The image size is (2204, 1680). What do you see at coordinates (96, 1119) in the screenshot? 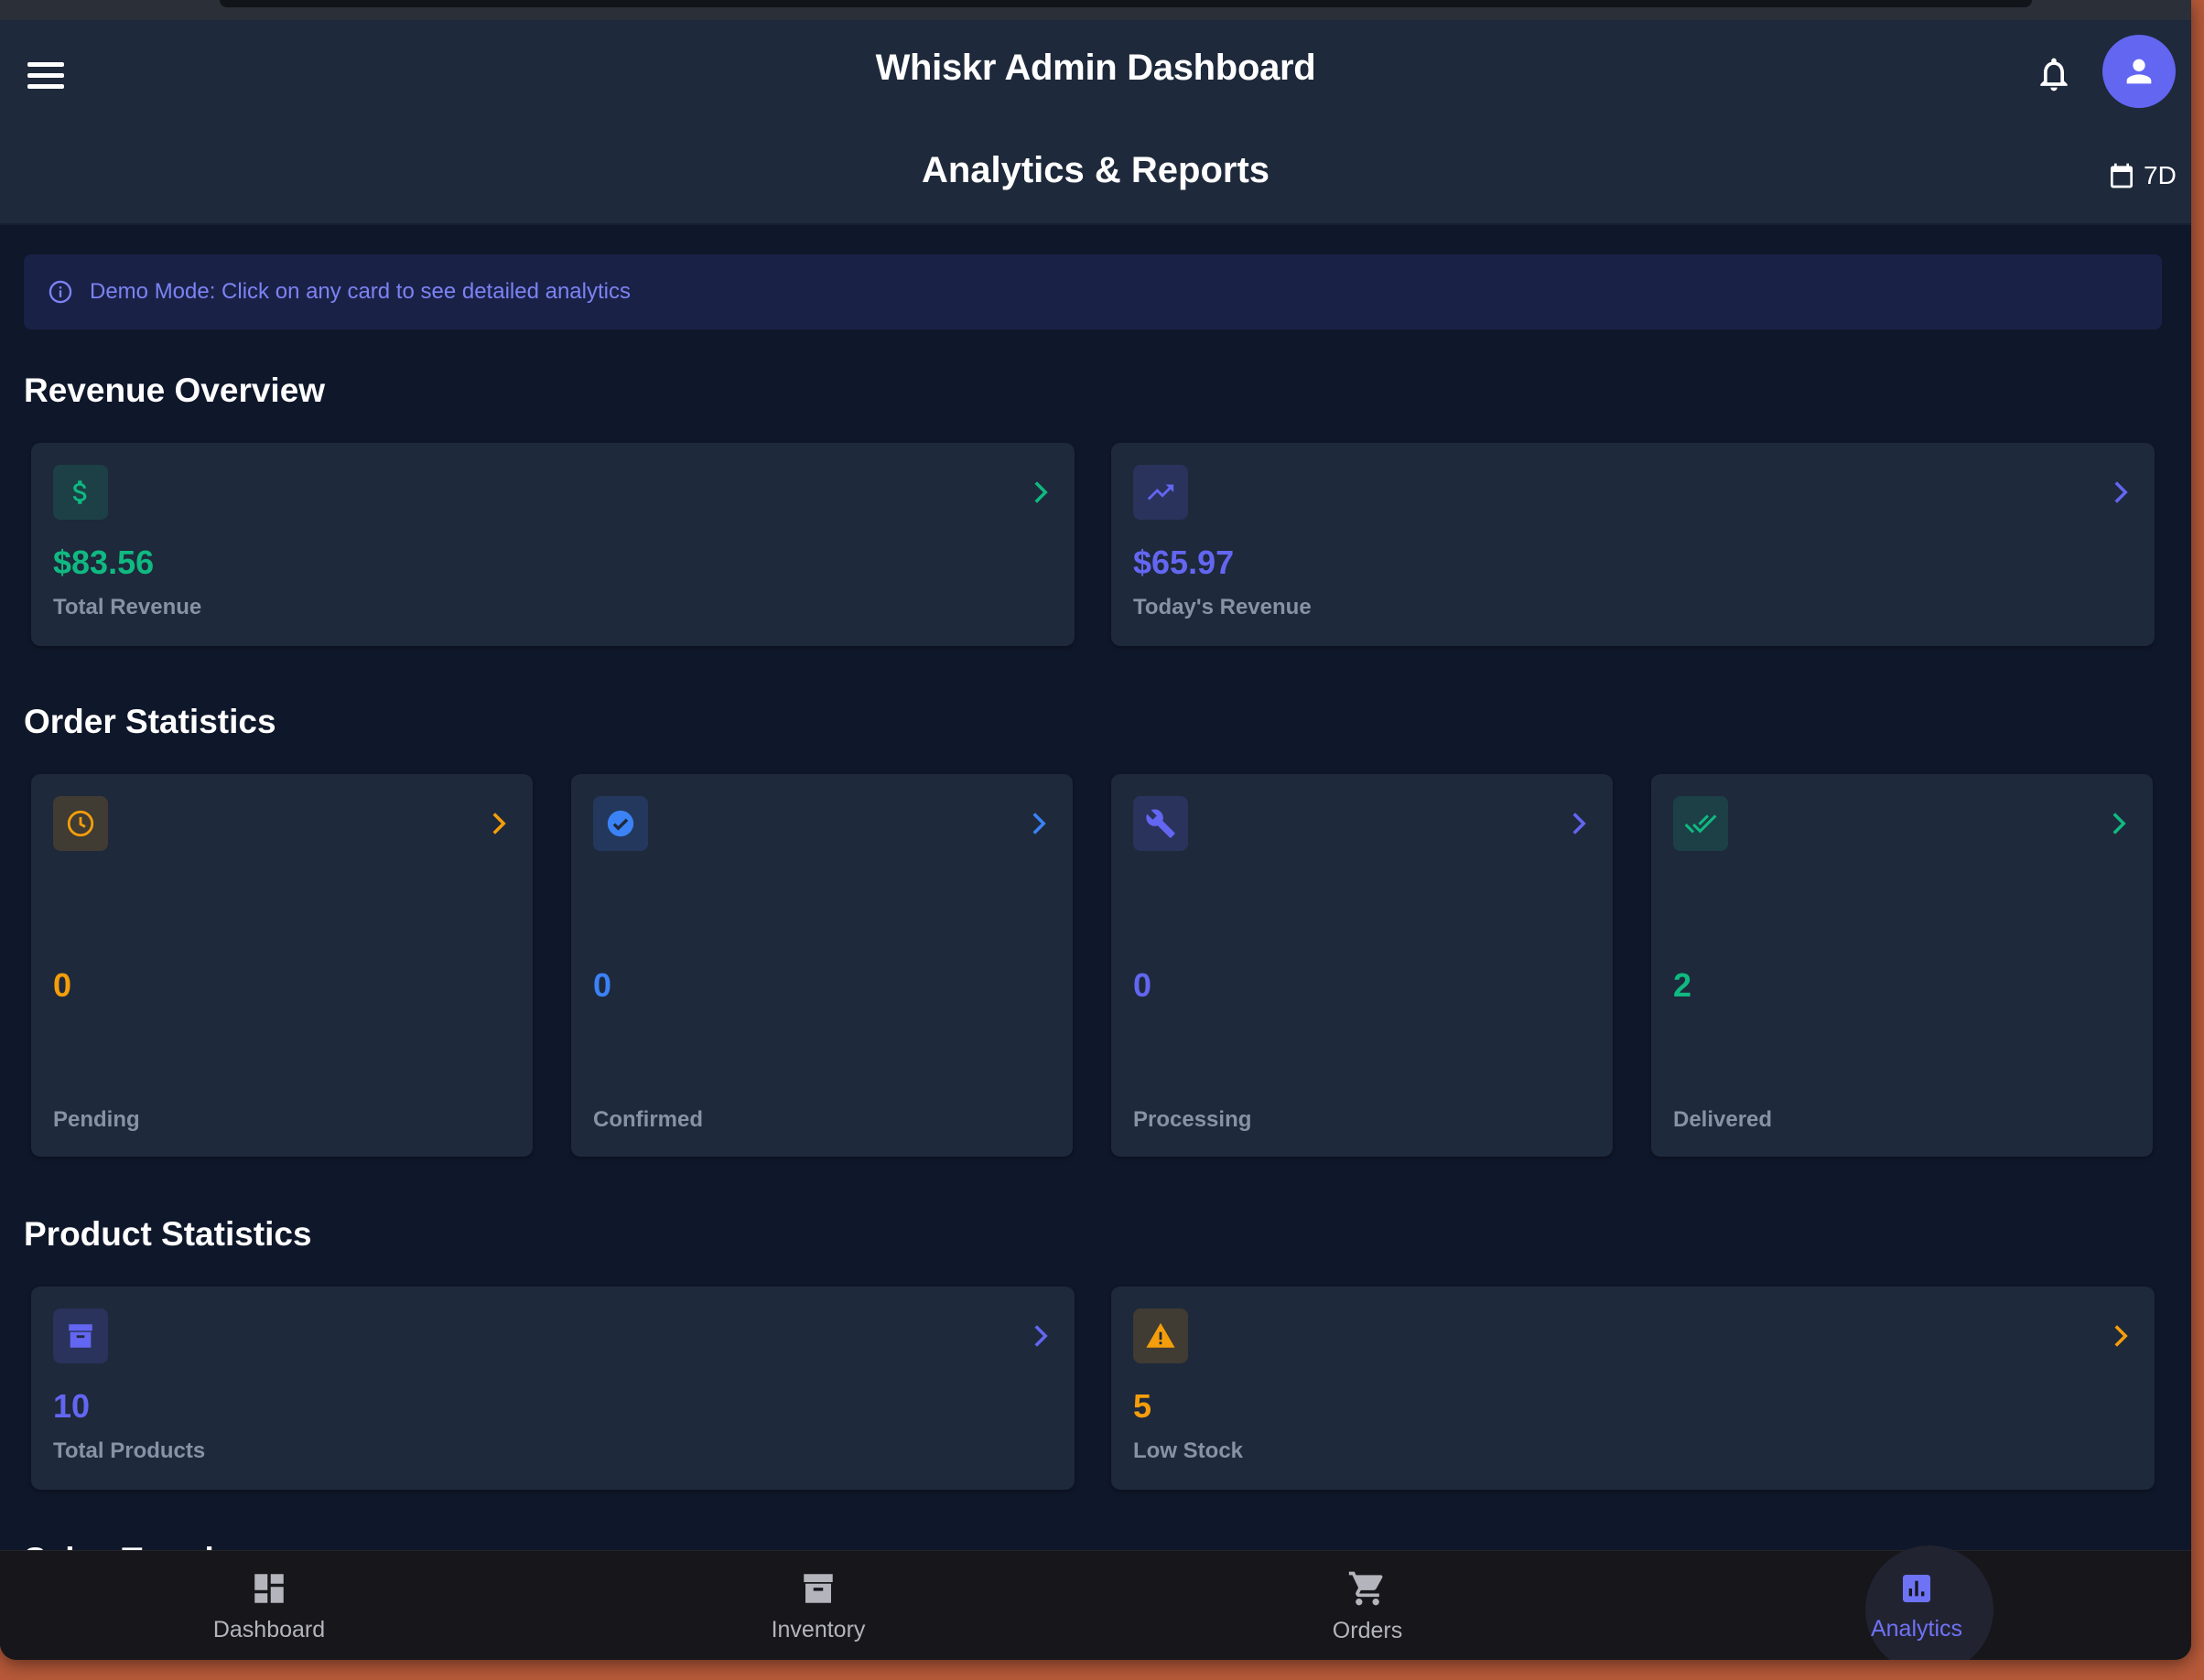
I see `card-label: Pending` at bounding box center [96, 1119].